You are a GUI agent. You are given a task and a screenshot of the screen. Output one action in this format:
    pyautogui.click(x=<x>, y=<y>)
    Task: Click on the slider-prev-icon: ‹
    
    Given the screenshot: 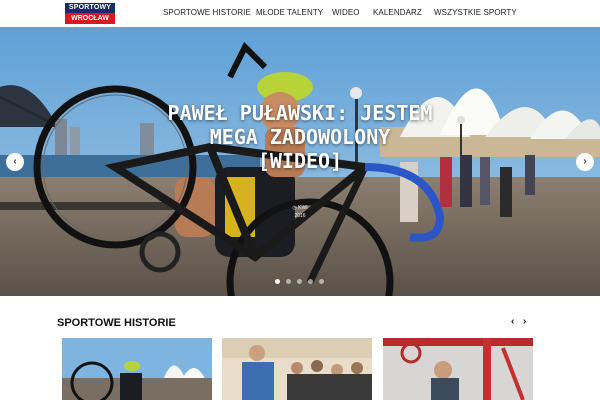 What is the action you would take?
    pyautogui.click(x=15, y=162)
    